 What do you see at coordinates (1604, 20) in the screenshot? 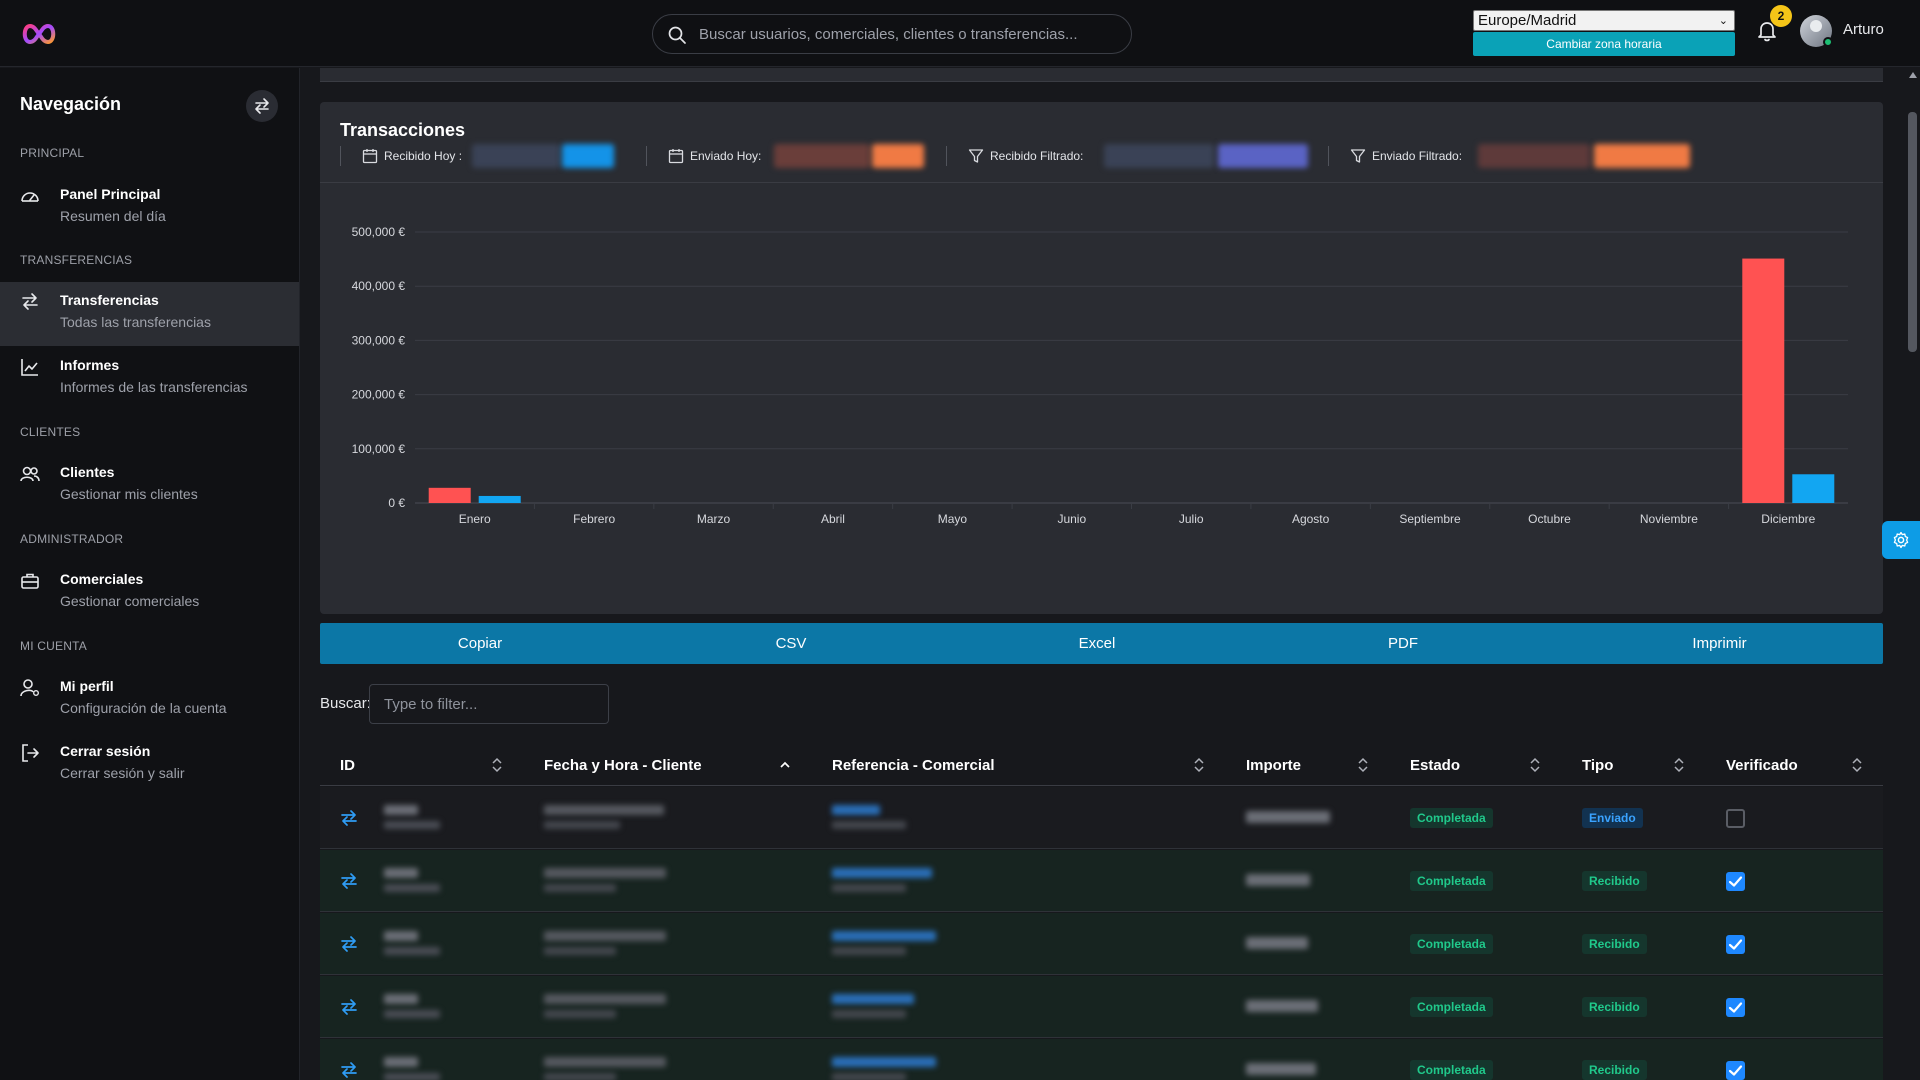
I see `timezone-select: Europe/Madrid ⌄` at bounding box center [1604, 20].